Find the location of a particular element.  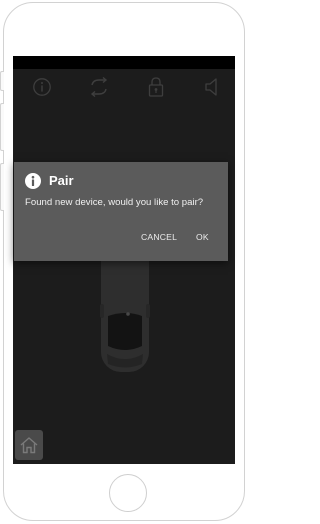

phone-volume-down-button is located at coordinates (2, 187).